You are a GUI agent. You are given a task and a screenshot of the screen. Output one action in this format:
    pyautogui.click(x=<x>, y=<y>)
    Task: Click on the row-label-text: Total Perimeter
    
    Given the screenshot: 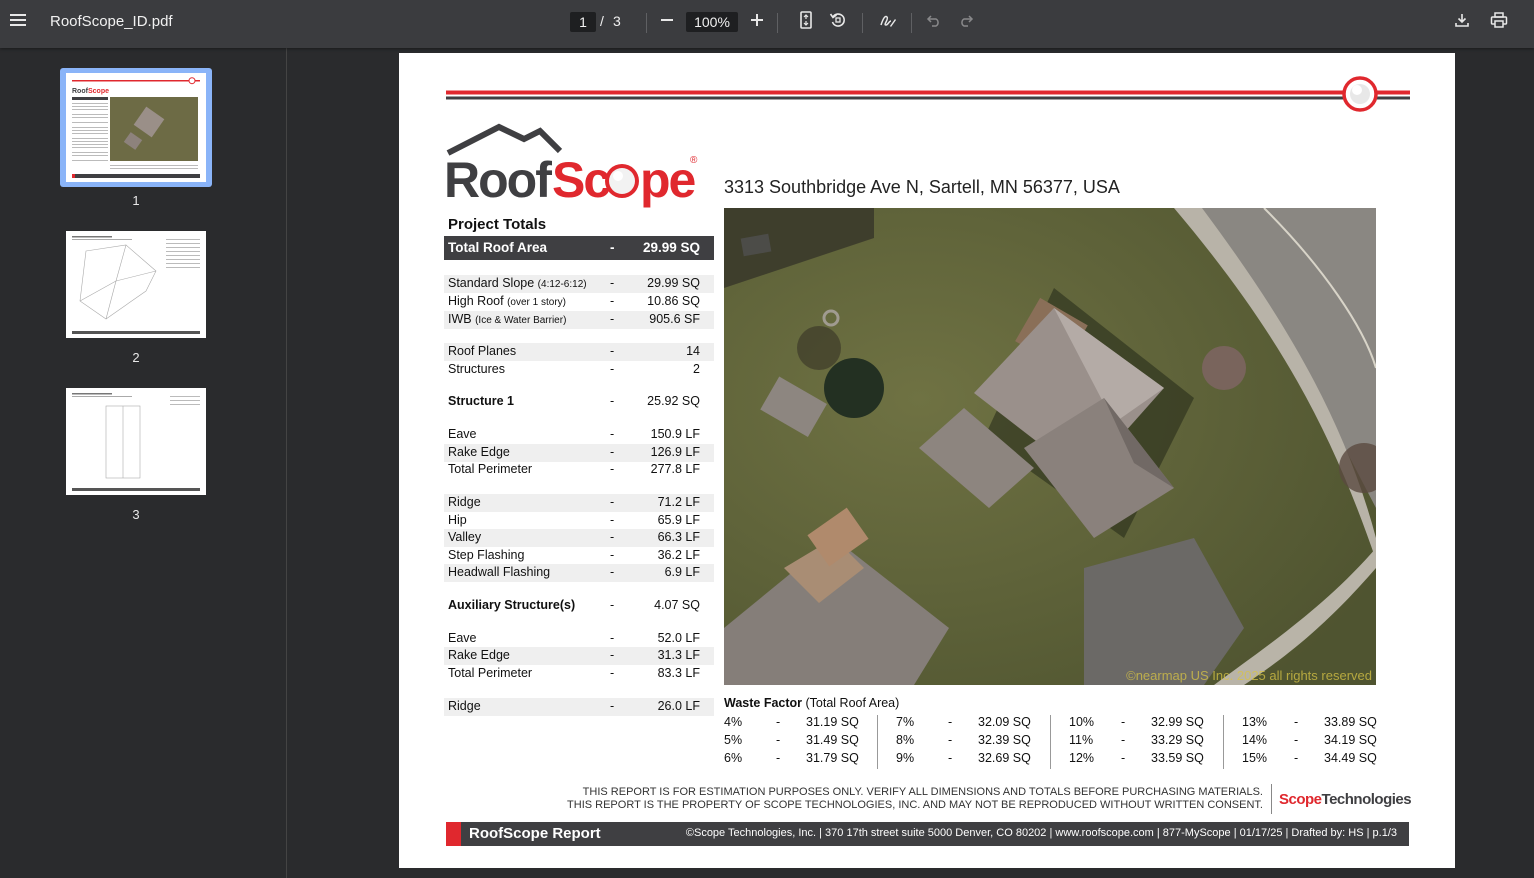 What is the action you would take?
    pyautogui.click(x=490, y=673)
    